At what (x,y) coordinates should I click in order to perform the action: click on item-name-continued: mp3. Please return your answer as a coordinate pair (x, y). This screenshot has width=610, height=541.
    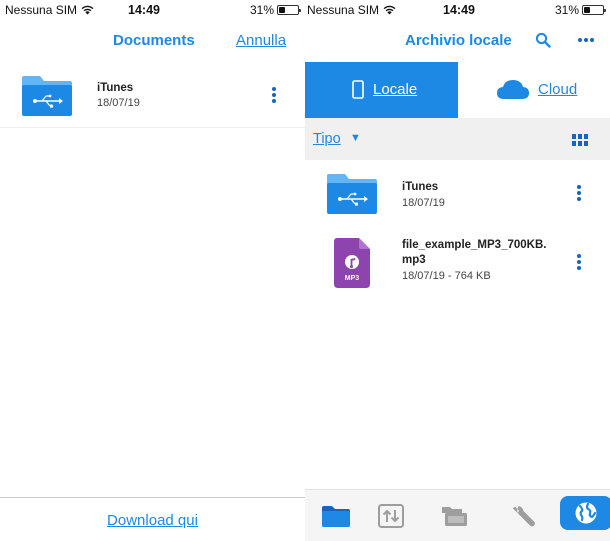
    Looking at the image, I should click on (414, 260).